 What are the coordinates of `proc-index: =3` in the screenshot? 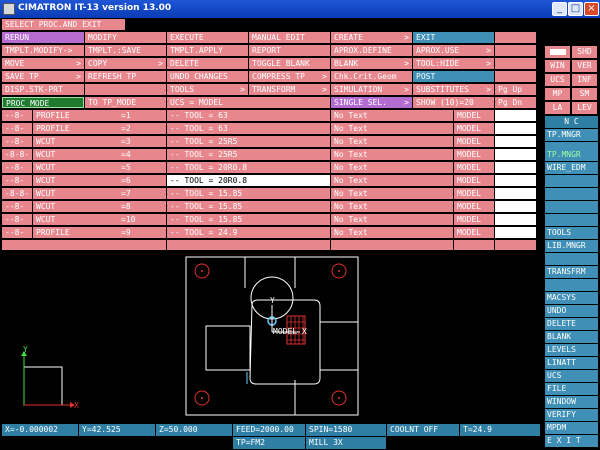 It's located at (142, 141).